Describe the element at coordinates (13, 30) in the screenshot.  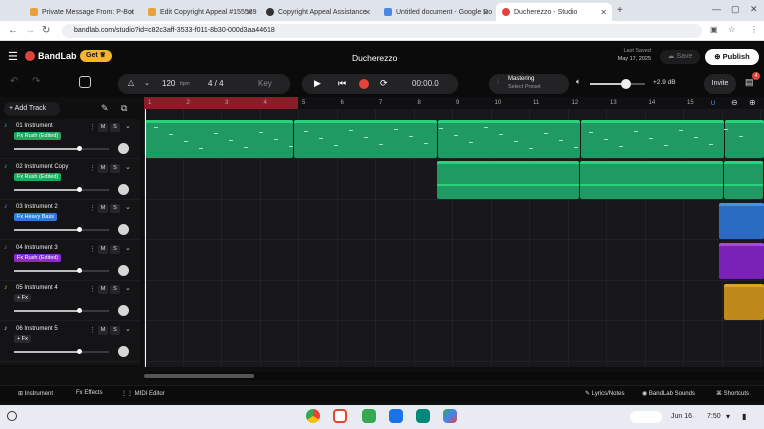
I see `back-icon: ←` at that location.